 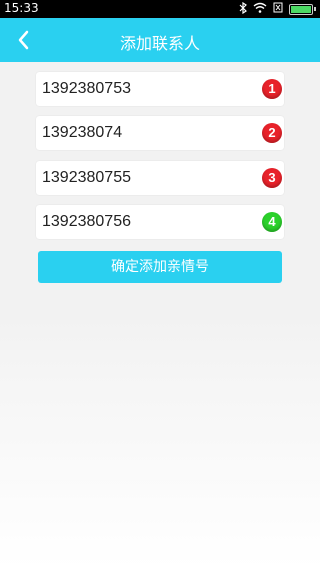 I want to click on number-badge-4: 4, so click(x=272, y=222).